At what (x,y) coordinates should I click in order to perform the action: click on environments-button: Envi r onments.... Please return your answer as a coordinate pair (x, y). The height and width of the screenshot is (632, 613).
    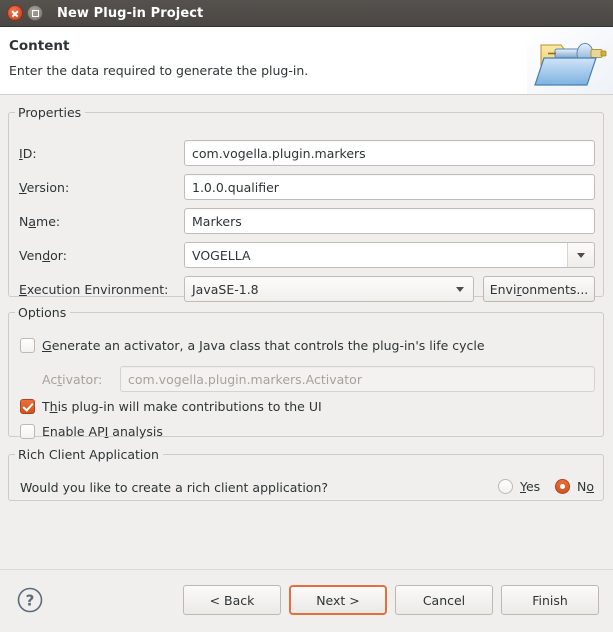
    Looking at the image, I should click on (539, 289).